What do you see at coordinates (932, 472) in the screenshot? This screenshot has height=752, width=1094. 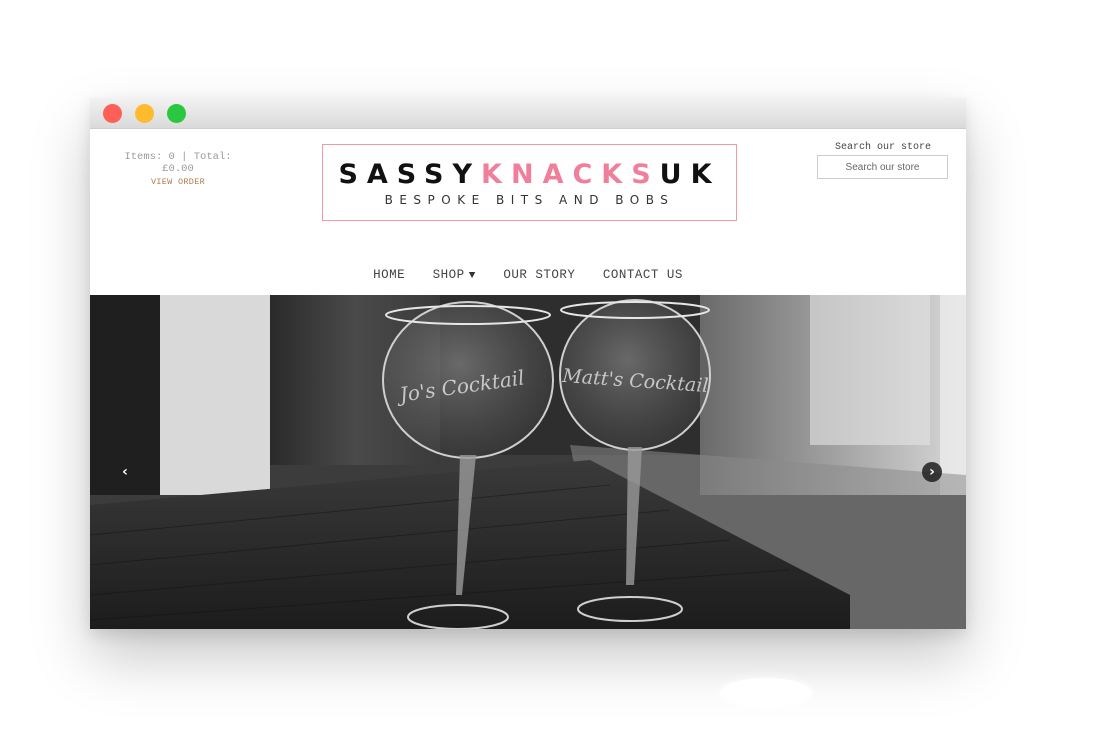 I see `chevron-right-icon: ›` at bounding box center [932, 472].